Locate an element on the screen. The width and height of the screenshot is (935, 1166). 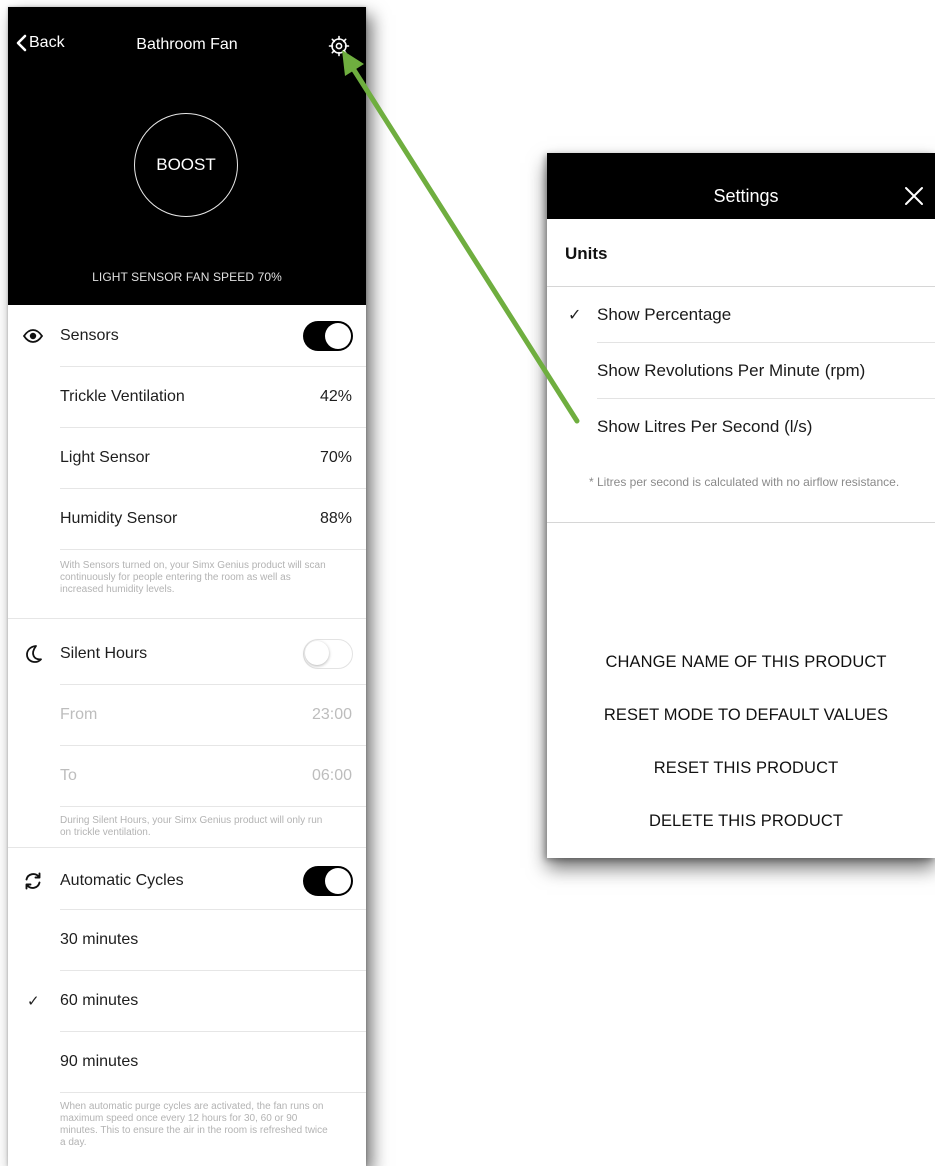
silent-hours-toggle is located at coordinates (328, 653).